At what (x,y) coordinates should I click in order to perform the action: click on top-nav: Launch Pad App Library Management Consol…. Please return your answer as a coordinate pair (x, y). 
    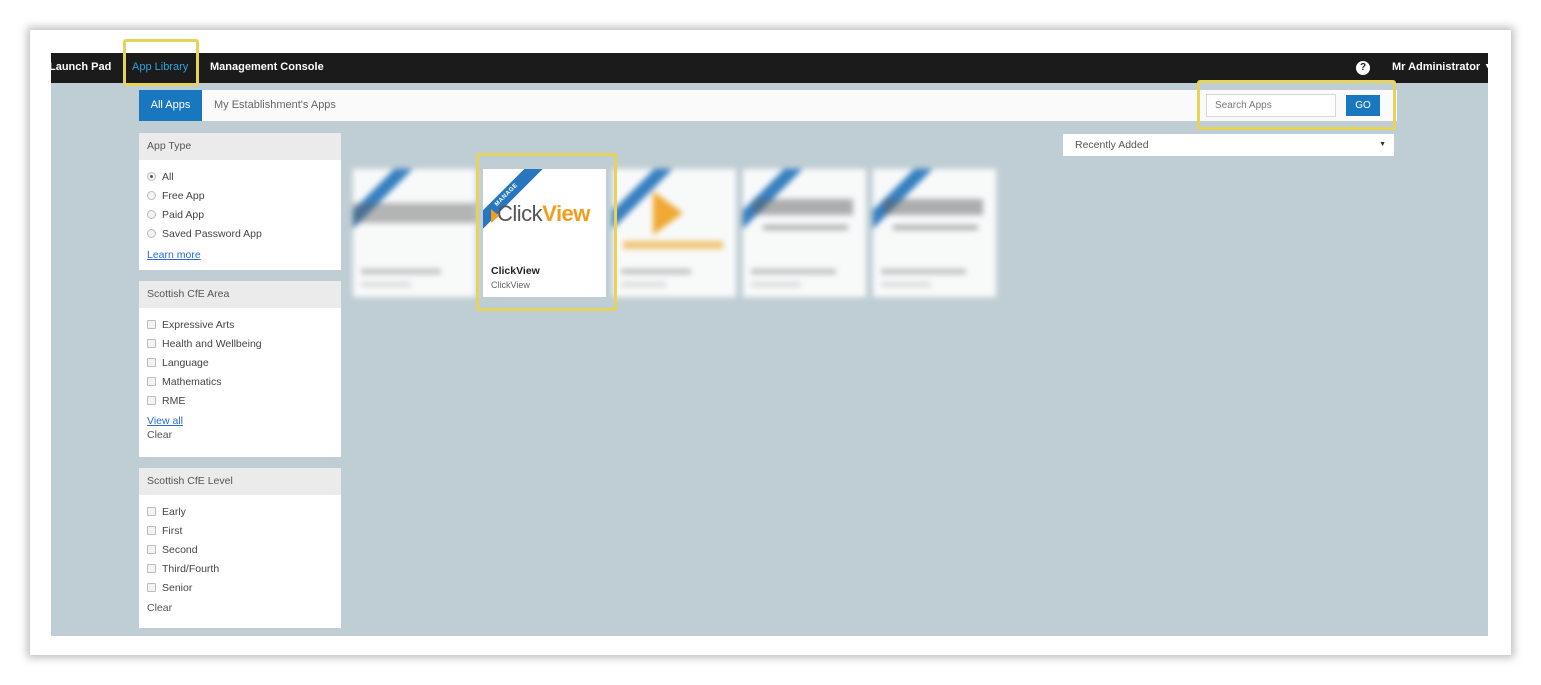
    Looking at the image, I should click on (769, 68).